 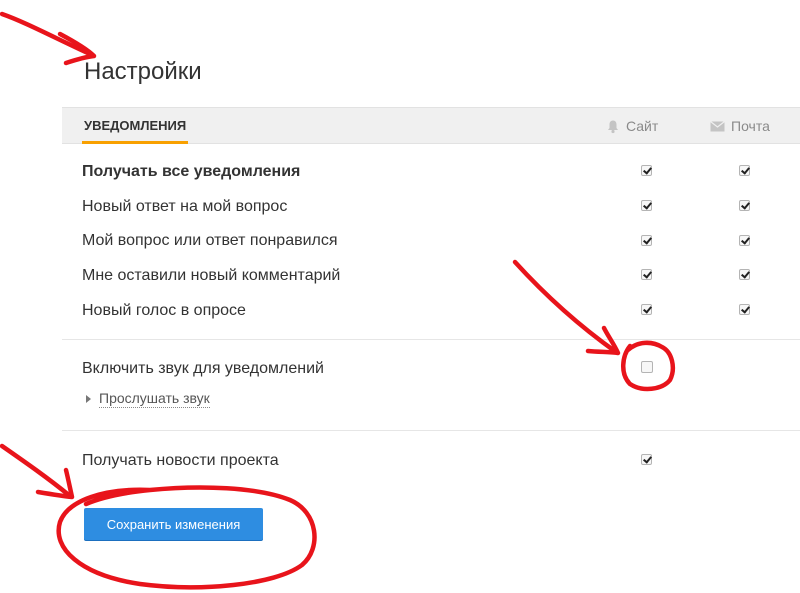 What do you see at coordinates (210, 240) in the screenshot?
I see `row-label-liked: Мой вопрос или ответ понравился` at bounding box center [210, 240].